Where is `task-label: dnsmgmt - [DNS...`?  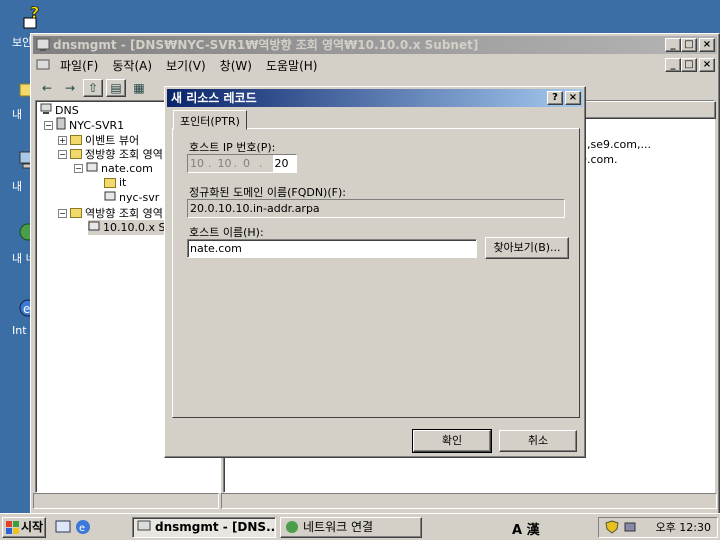 task-label: dnsmgmt - [DNS... is located at coordinates (215, 527).